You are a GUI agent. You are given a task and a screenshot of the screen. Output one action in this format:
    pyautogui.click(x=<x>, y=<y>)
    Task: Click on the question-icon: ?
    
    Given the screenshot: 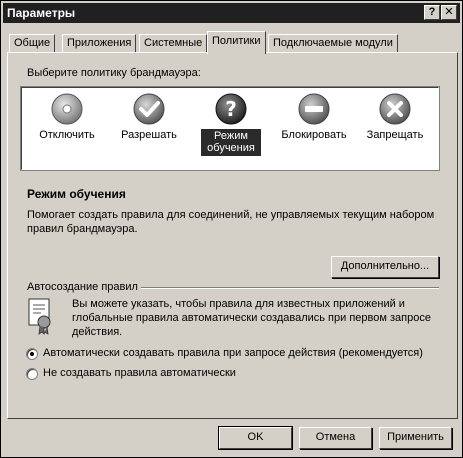 What is the action you would take?
    pyautogui.click(x=231, y=109)
    